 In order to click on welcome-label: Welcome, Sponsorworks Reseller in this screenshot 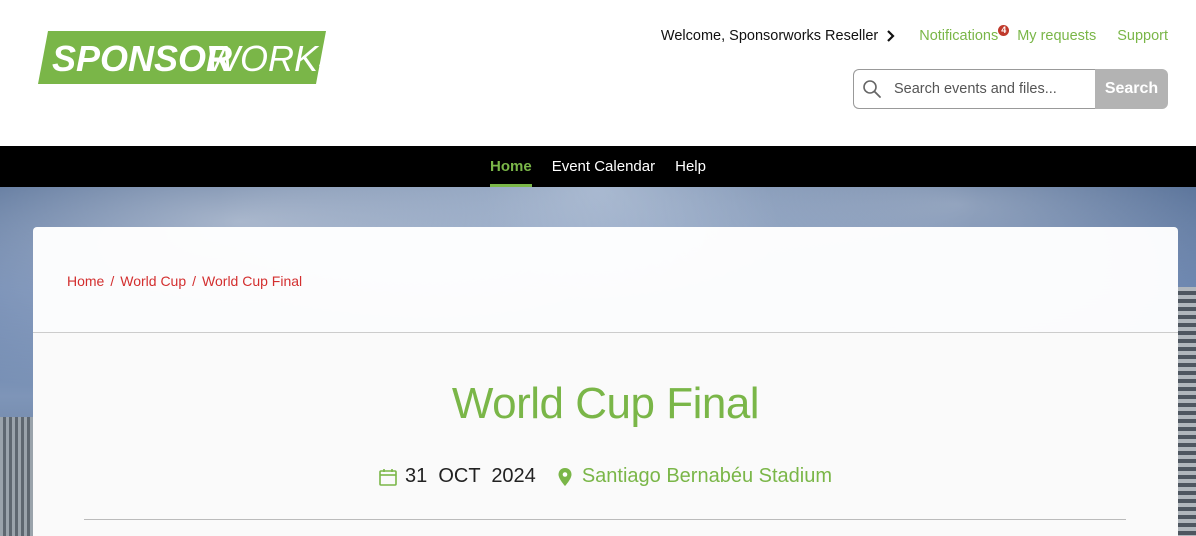, I will do `click(769, 36)`.